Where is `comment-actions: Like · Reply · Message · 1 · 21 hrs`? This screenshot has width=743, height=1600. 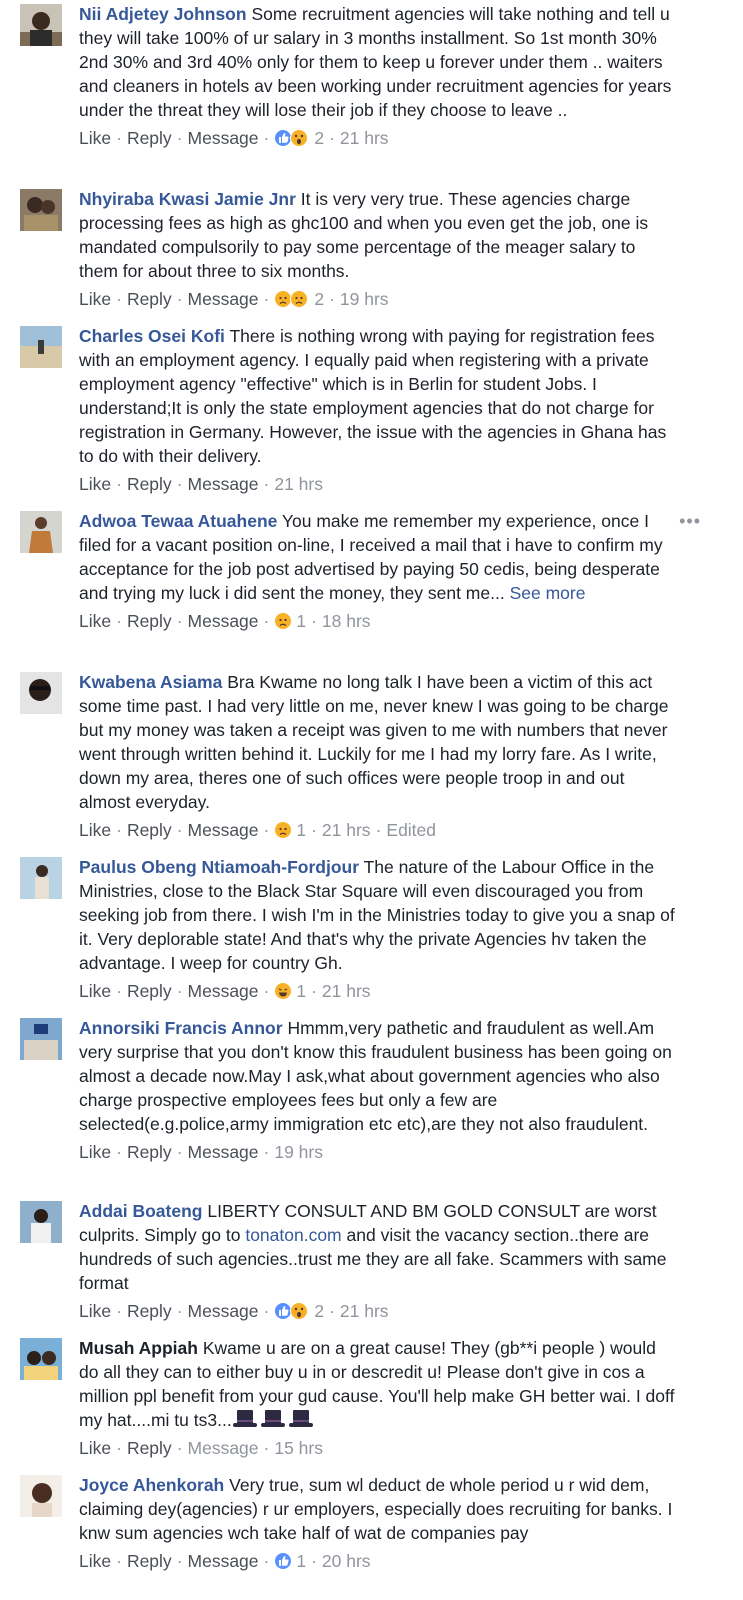
comment-actions: Like · Reply · Message · 1 · 21 hrs is located at coordinates (225, 991).